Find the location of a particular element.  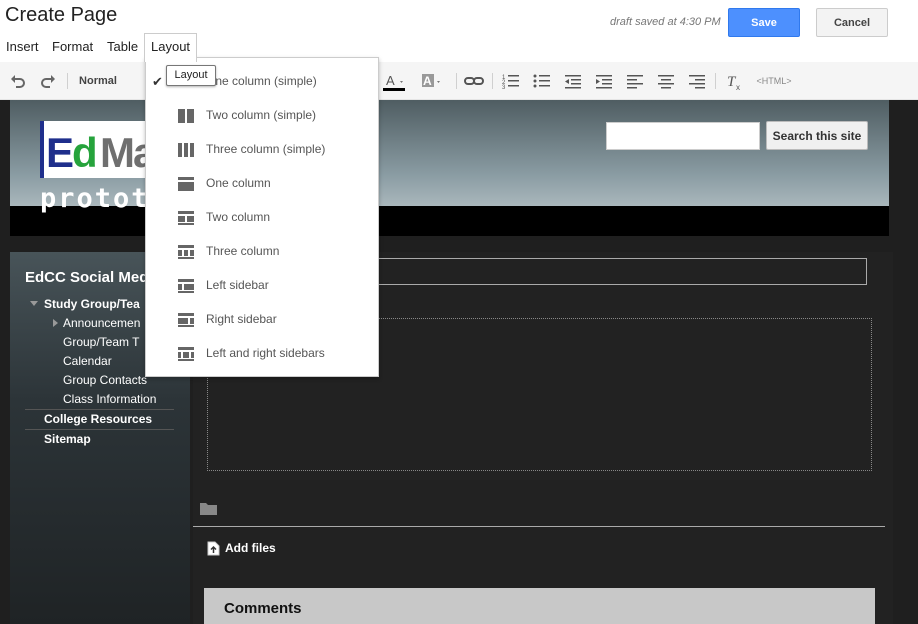

layout-option-label: Three column (simple) is located at coordinates (266, 149).